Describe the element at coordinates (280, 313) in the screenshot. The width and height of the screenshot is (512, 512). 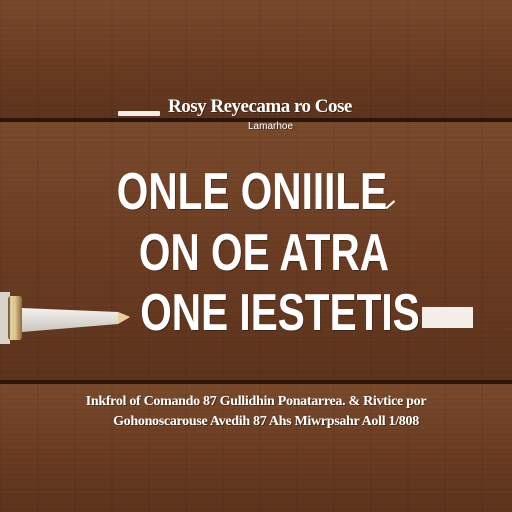
I see `headline-line-3: ONE IESTETIS` at that location.